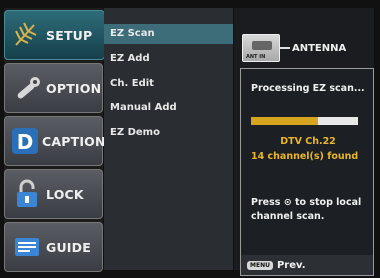 The height and width of the screenshot is (278, 380). What do you see at coordinates (306, 209) in the screenshot?
I see `stop-scan-hint: Press ⊙ to stop local channel scan.` at bounding box center [306, 209].